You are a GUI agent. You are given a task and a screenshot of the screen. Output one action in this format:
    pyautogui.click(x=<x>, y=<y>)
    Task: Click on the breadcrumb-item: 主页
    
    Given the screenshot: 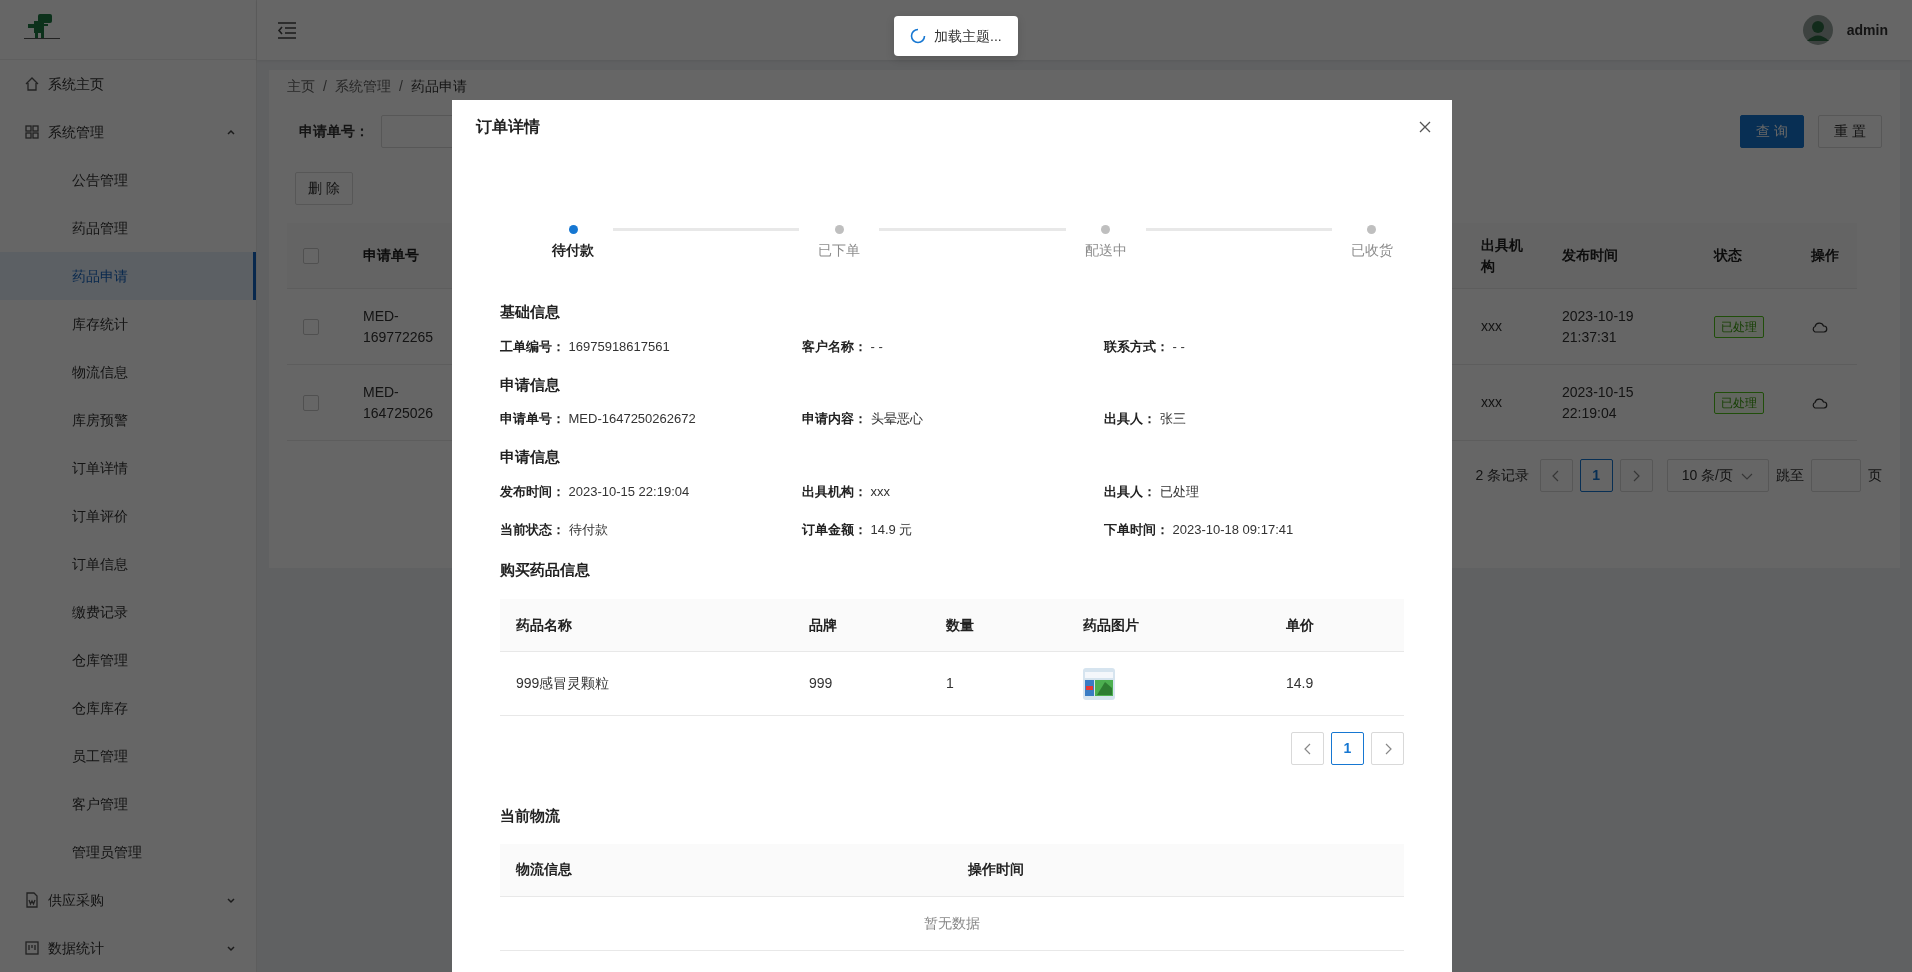 What is the action you would take?
    pyautogui.click(x=301, y=86)
    